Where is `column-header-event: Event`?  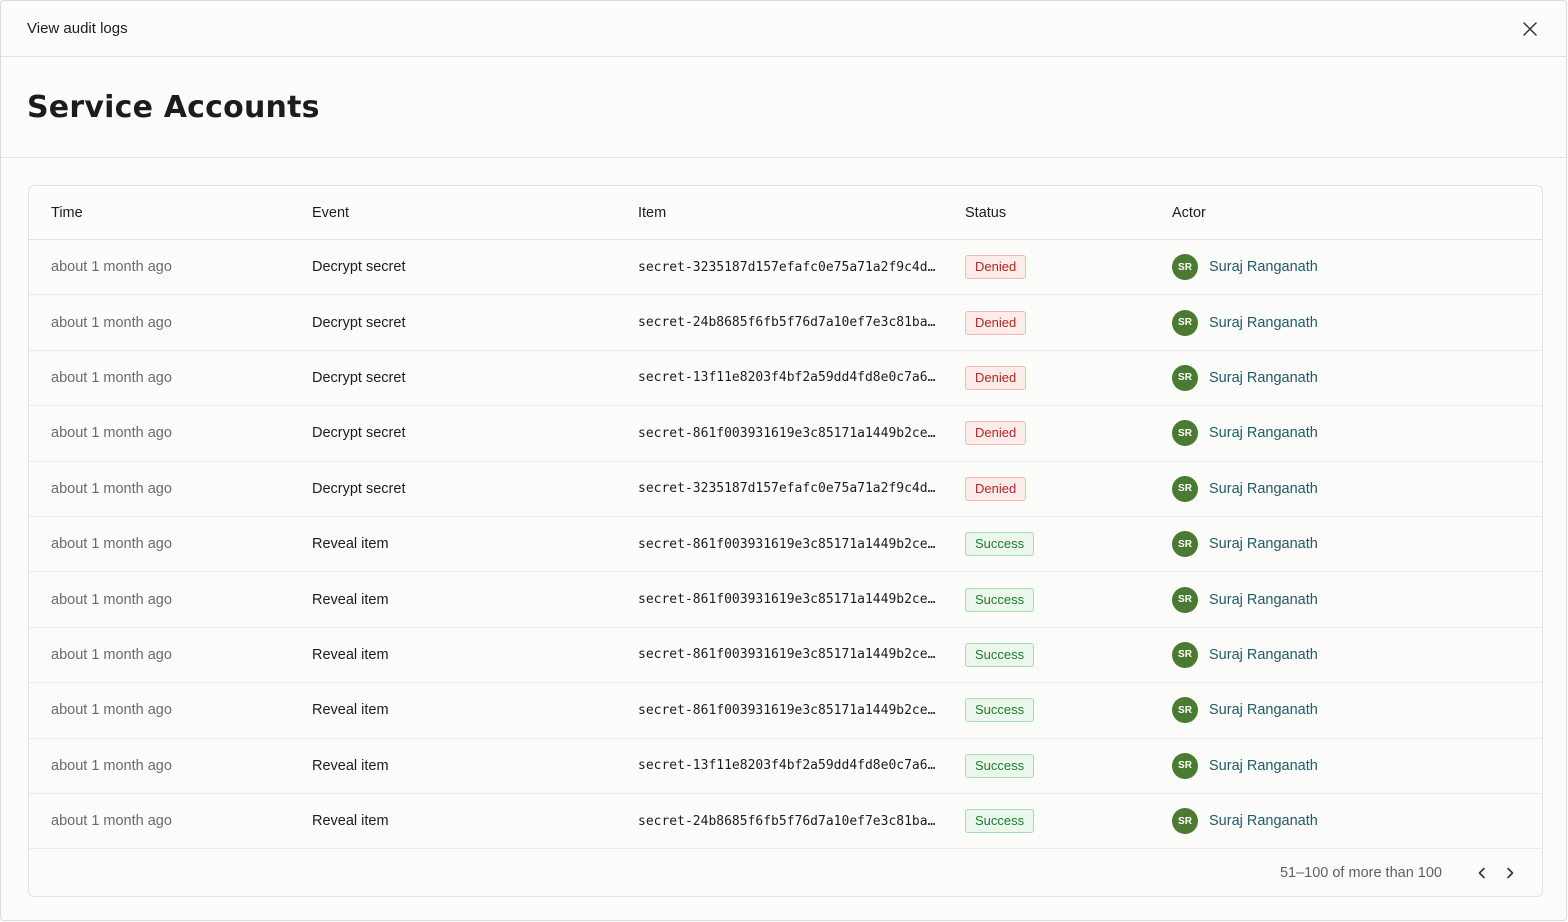 column-header-event: Event is located at coordinates (331, 212).